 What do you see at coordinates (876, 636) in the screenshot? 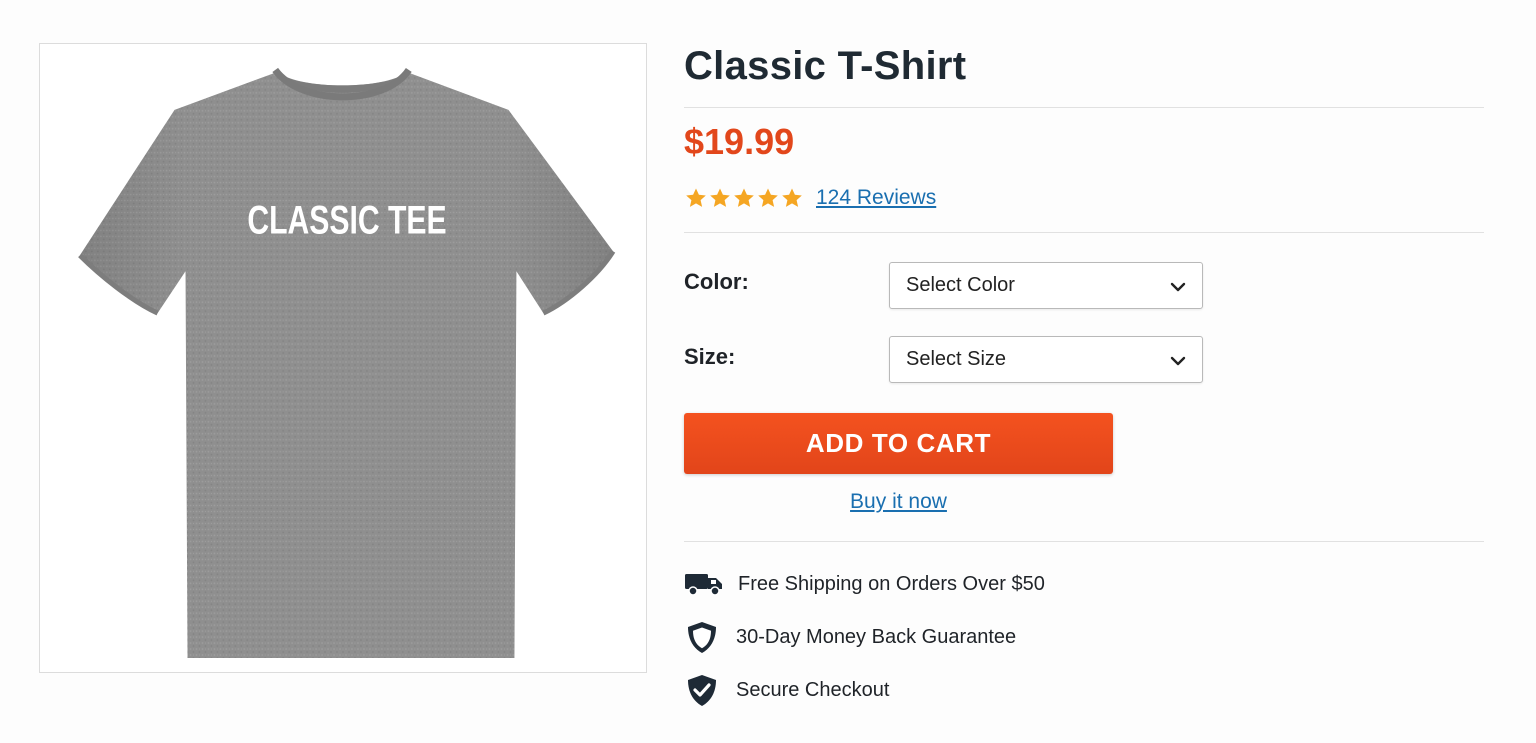
I see `feature-text: 30-Day Money Back Guarantee` at bounding box center [876, 636].